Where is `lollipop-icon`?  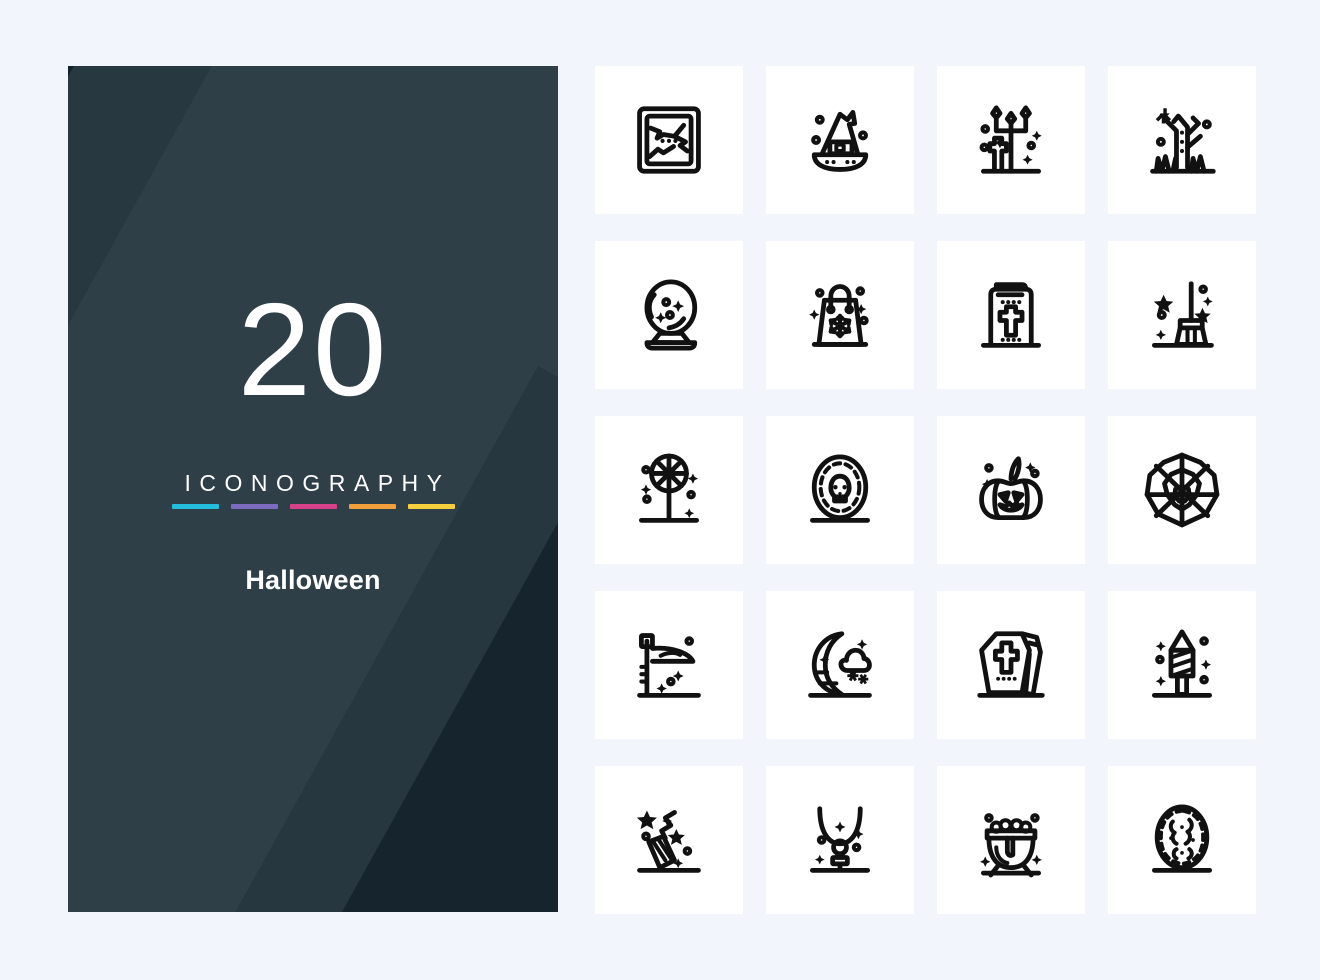
lollipop-icon is located at coordinates (669, 488).